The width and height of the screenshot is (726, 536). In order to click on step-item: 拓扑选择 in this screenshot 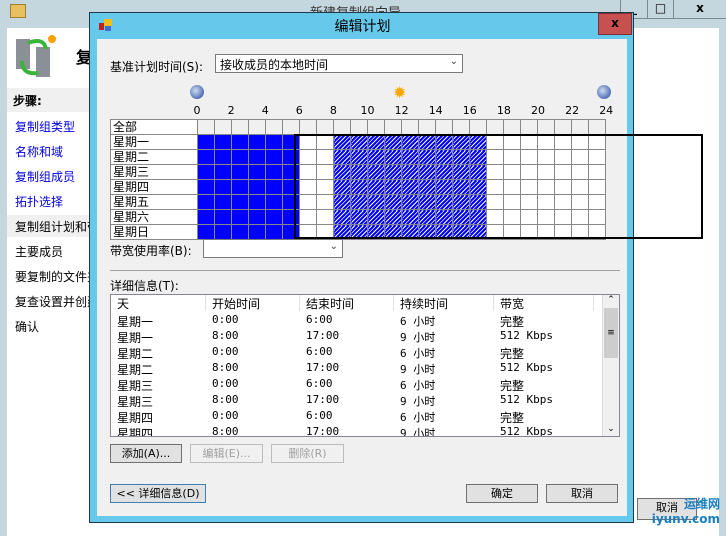, I will do `click(52, 201)`.